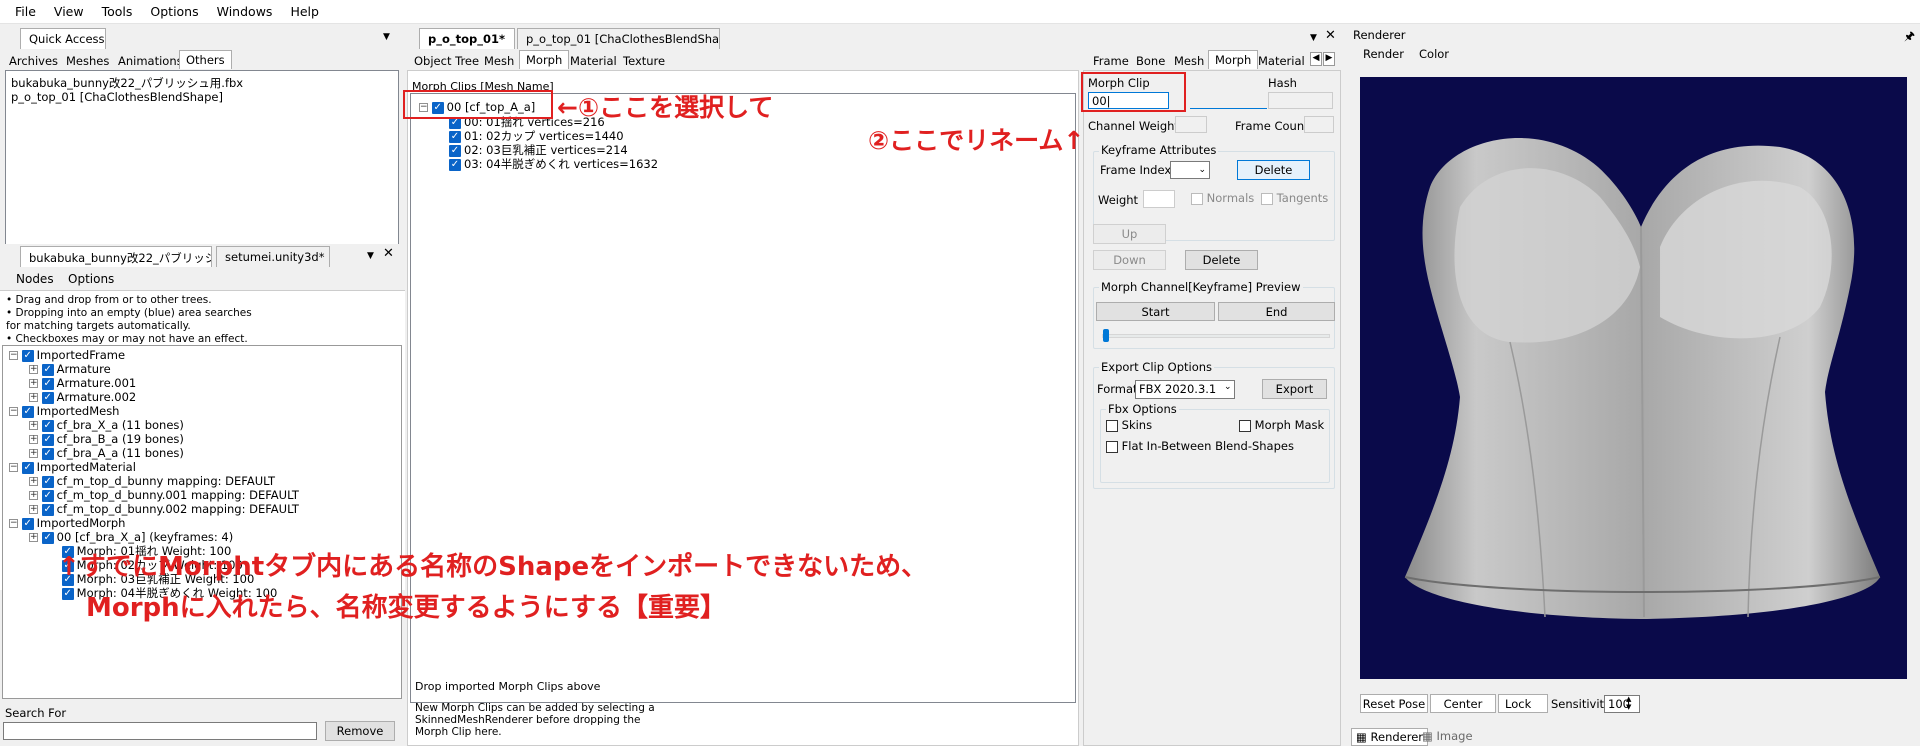  Describe the element at coordinates (1281, 425) in the screenshot. I see `morph-mask-checkbox: Morph Mask` at that location.